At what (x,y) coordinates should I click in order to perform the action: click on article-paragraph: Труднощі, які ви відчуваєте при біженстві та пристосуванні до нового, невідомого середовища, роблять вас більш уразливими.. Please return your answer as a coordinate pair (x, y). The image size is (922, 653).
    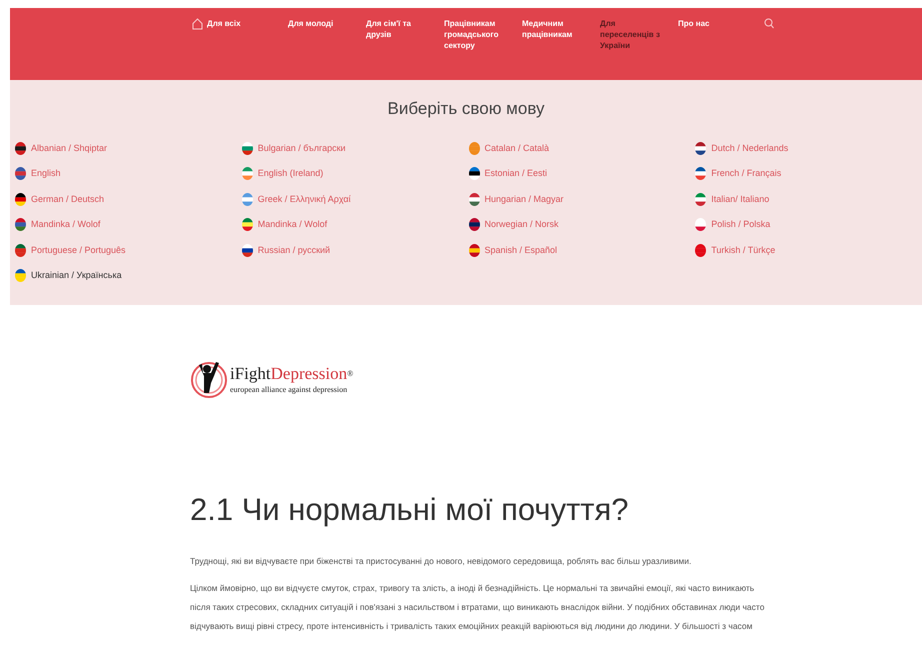
    Looking at the image, I should click on (441, 561).